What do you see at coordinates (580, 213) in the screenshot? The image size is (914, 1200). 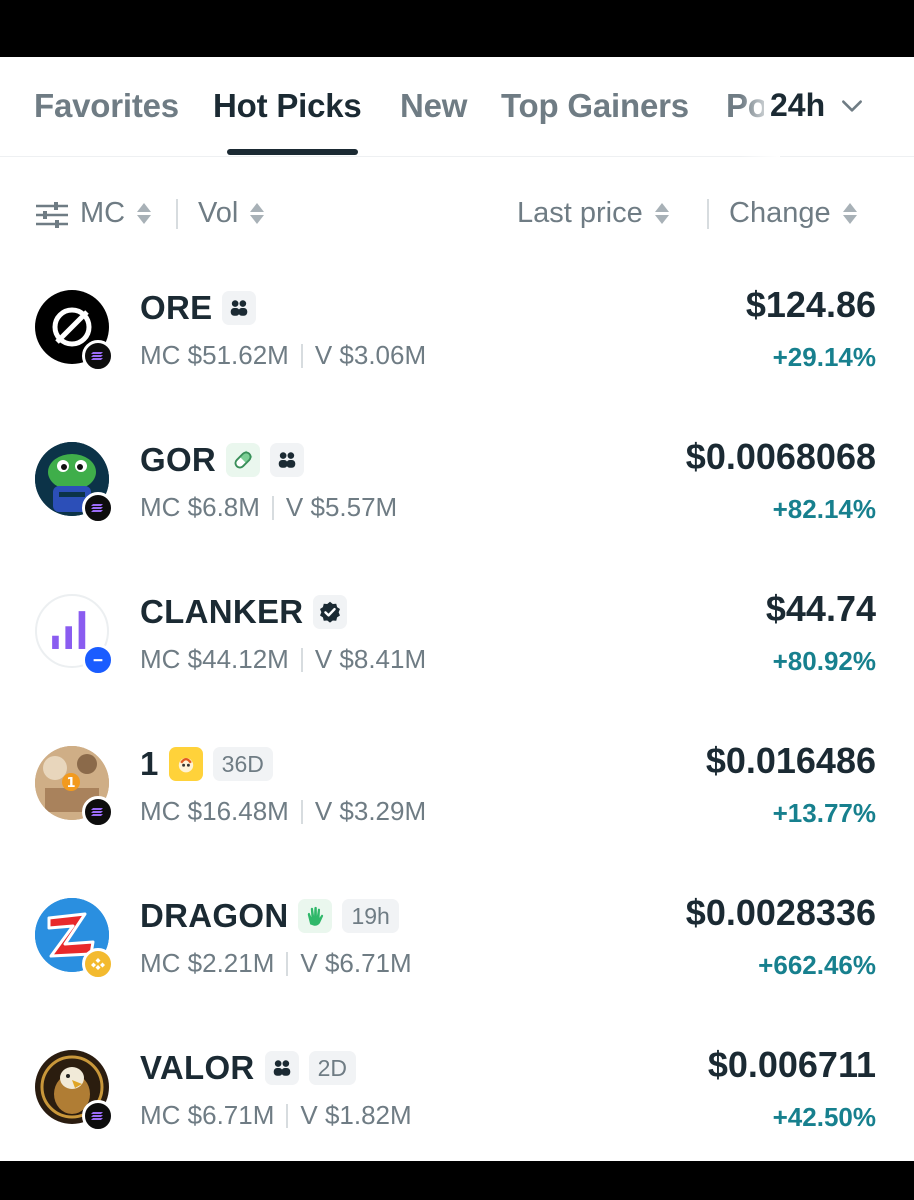 I see `sort-last-price-label: Last price` at bounding box center [580, 213].